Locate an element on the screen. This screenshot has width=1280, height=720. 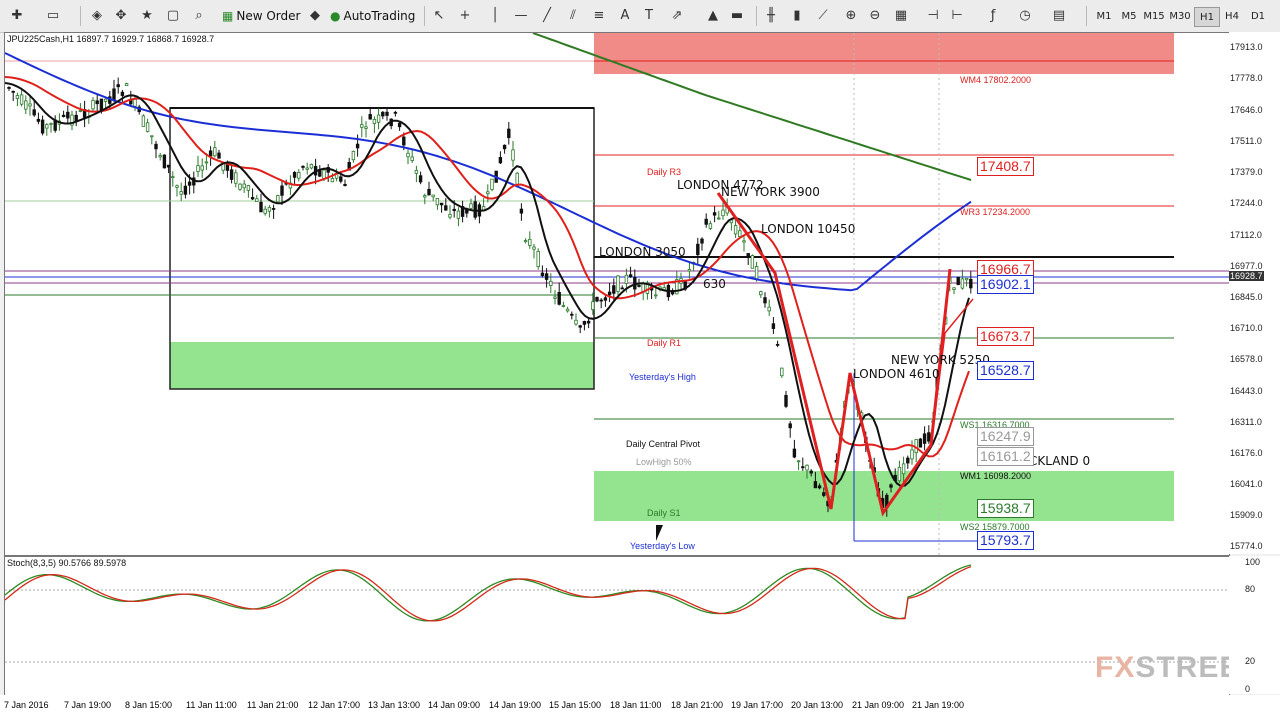
profiles-icon: ▭ is located at coordinates (53, 15).